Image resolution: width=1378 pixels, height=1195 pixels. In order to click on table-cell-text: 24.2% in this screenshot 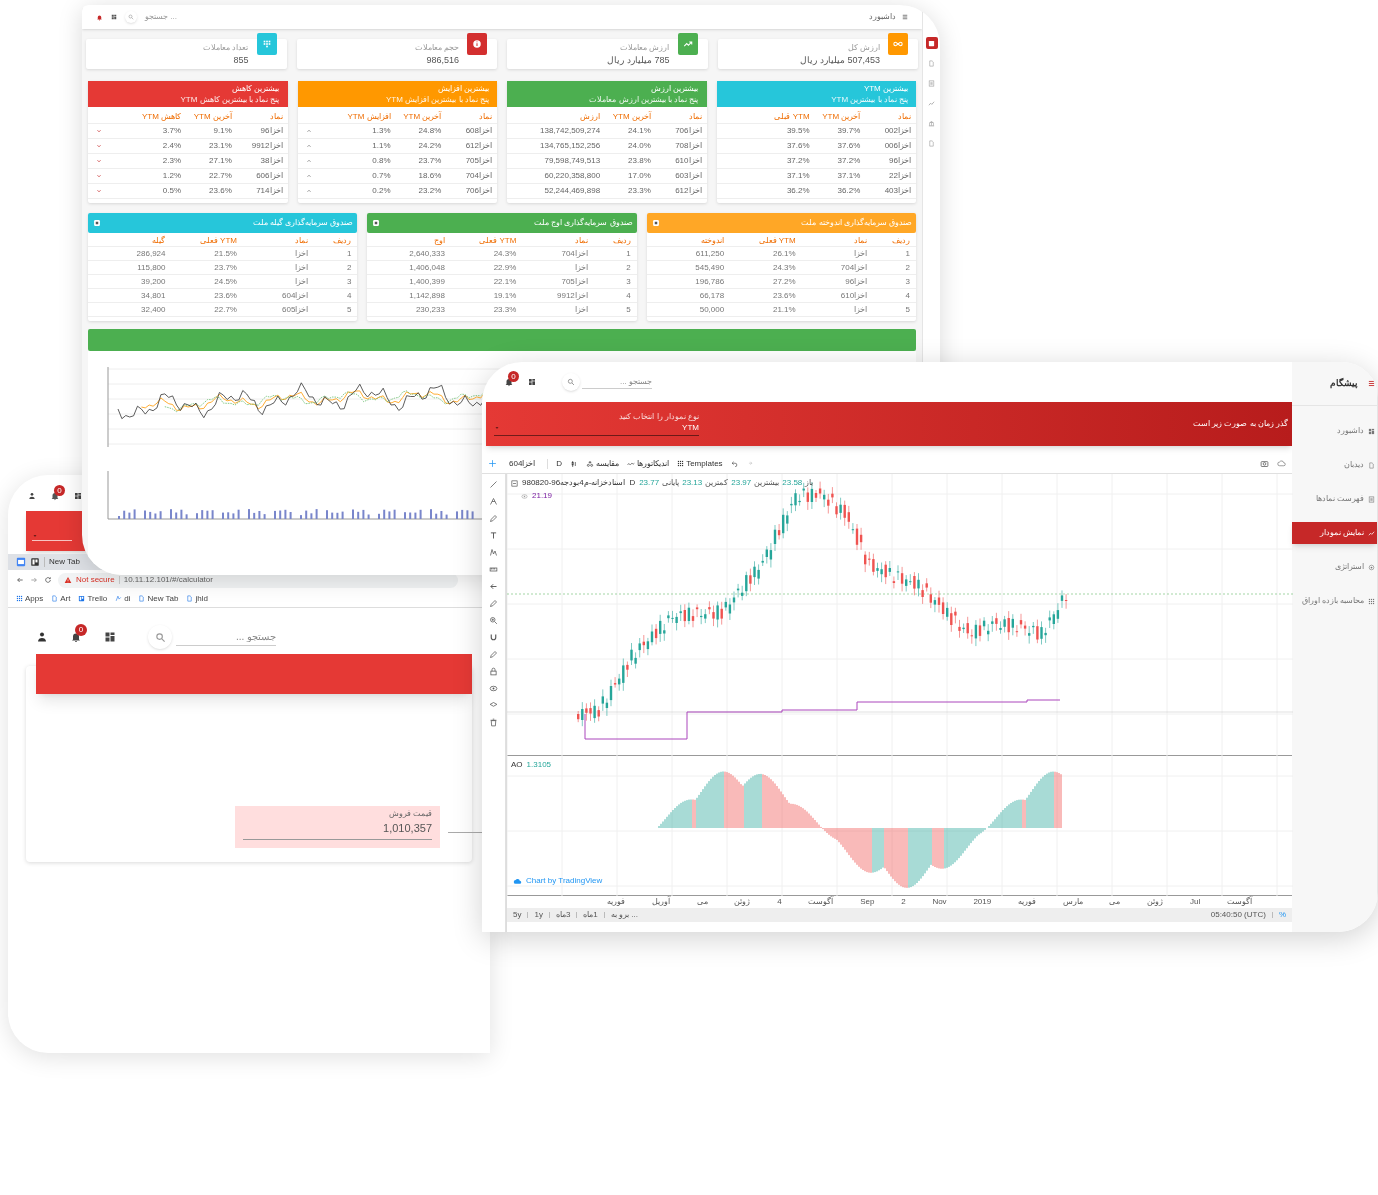, I will do `click(429, 146)`.